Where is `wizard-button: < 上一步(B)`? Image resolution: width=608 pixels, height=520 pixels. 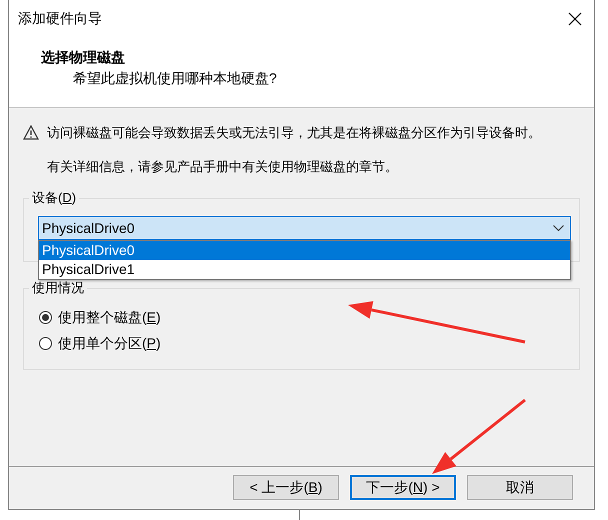
wizard-button: < 上一步(B) is located at coordinates (286, 487).